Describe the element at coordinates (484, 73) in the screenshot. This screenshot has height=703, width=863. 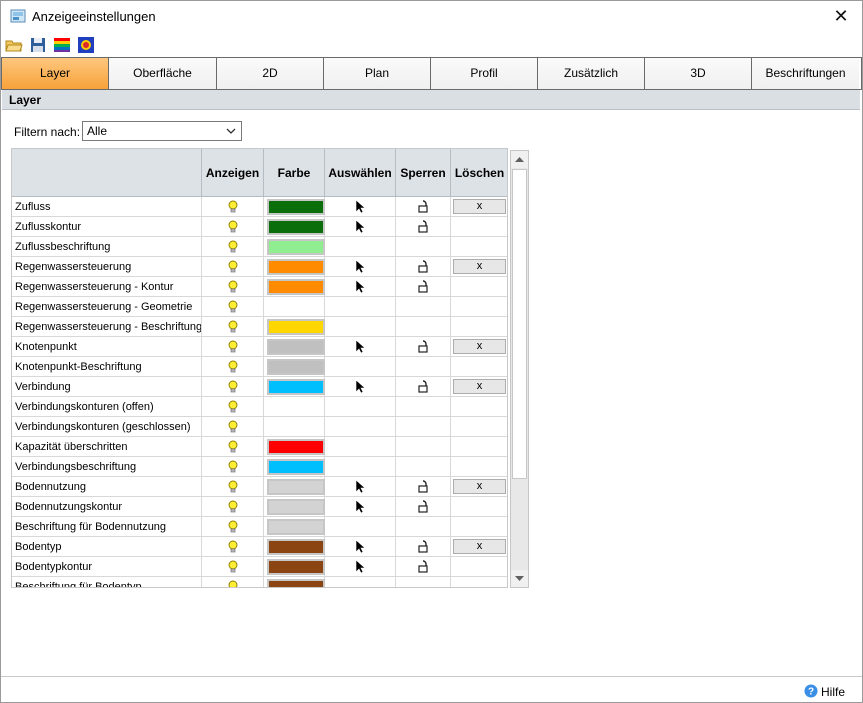
I see `tab-profil: Profil` at that location.